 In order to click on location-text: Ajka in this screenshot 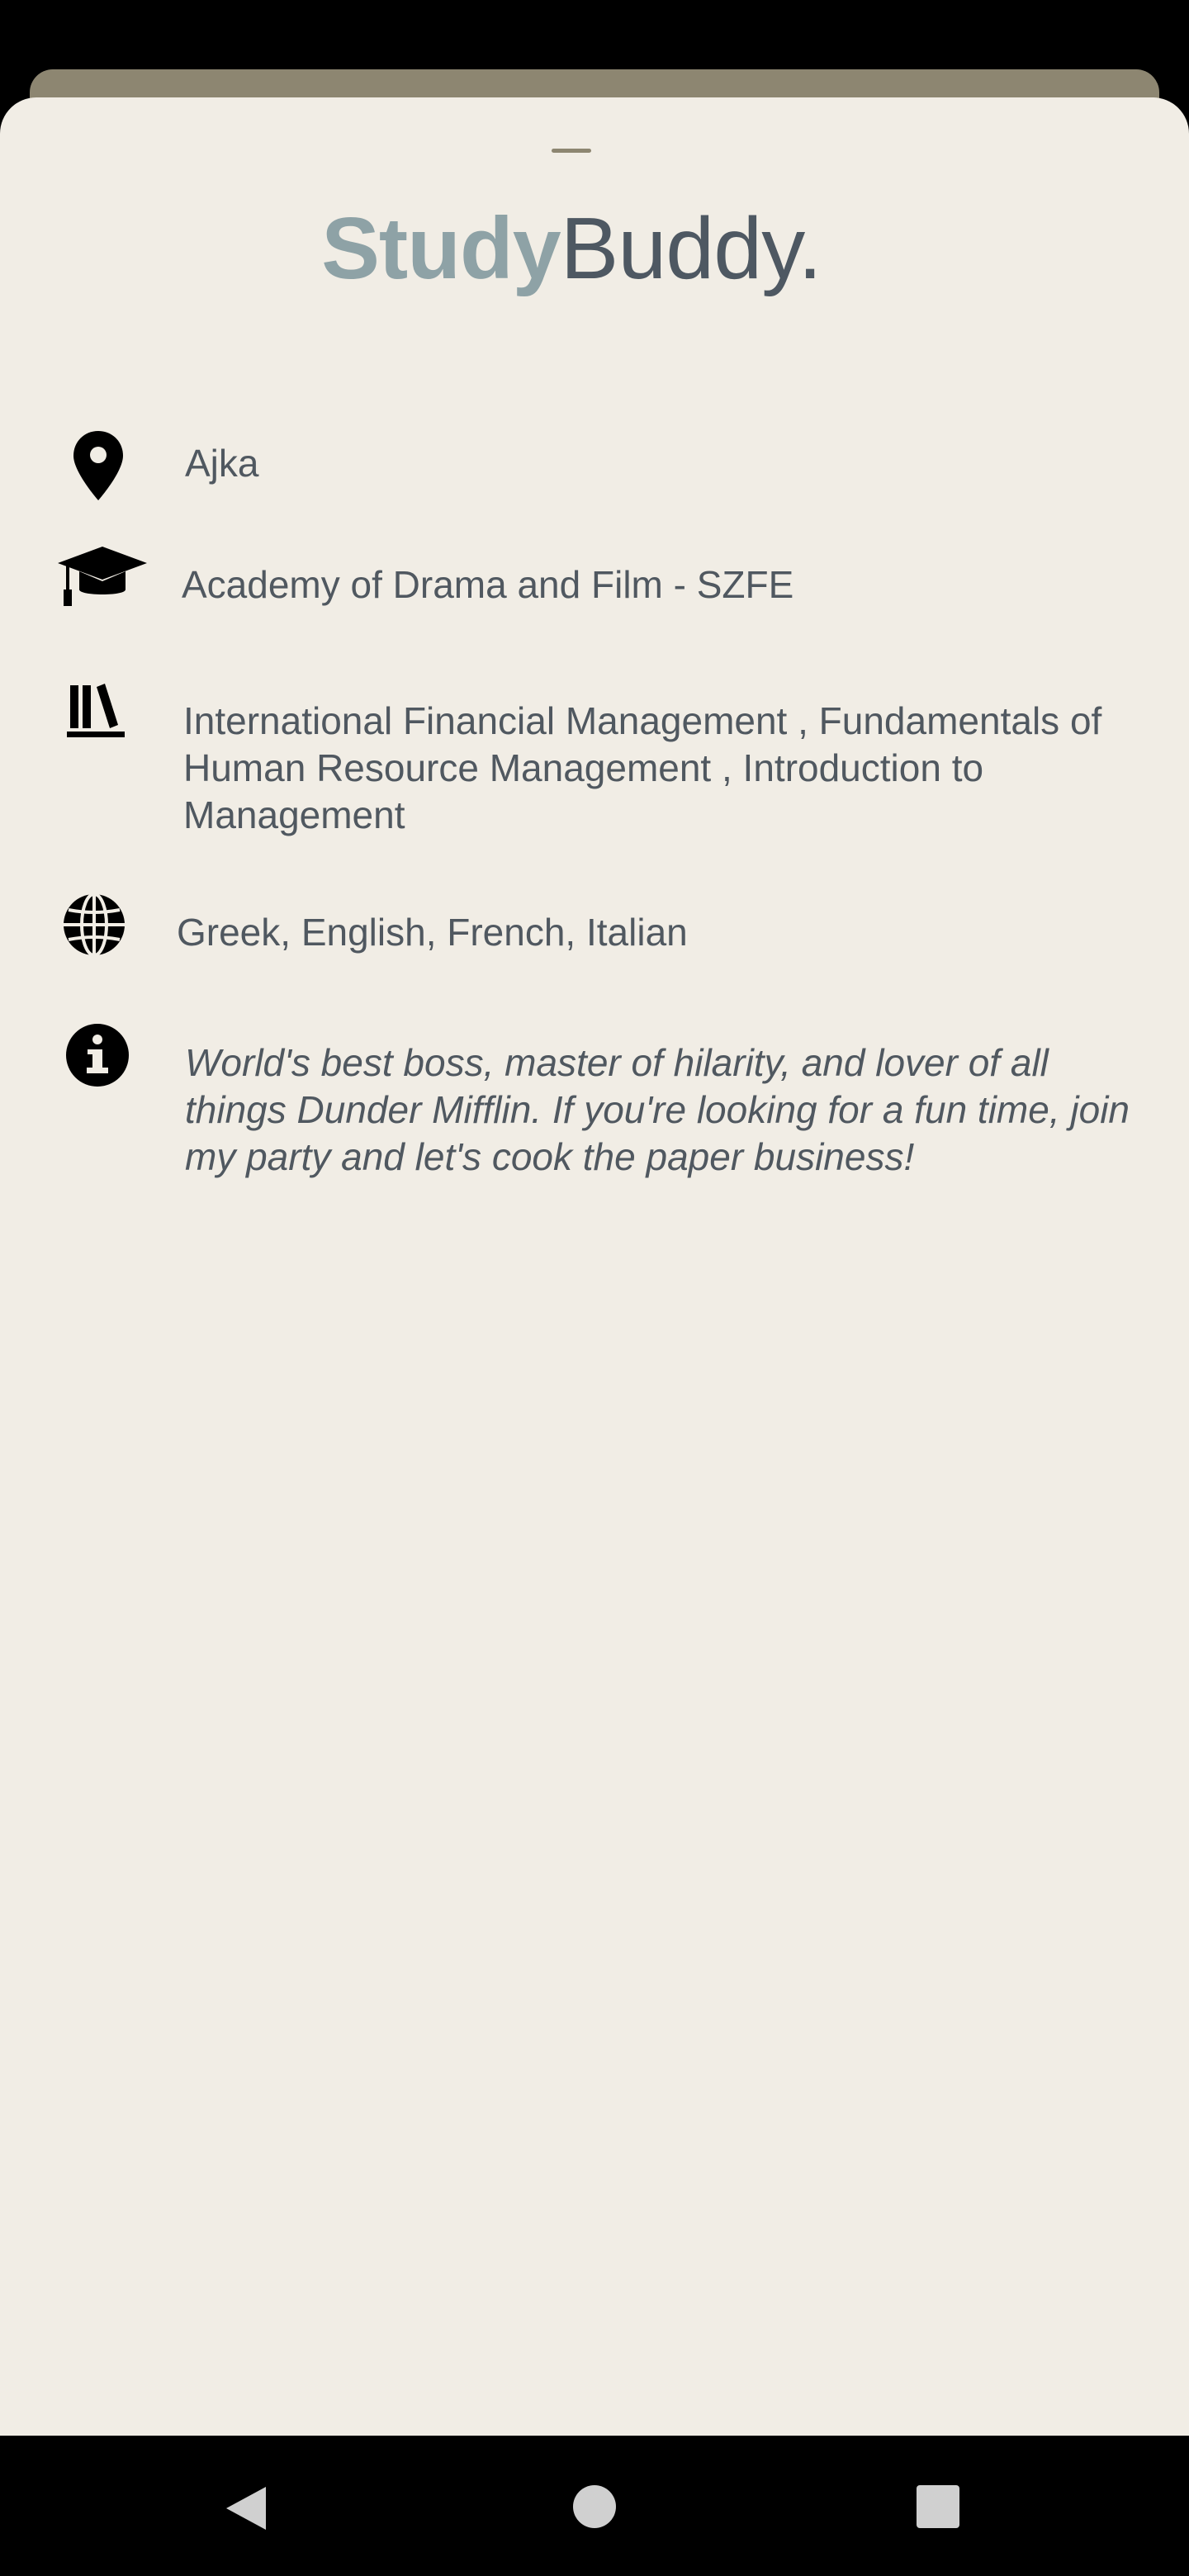, I will do `click(222, 463)`.